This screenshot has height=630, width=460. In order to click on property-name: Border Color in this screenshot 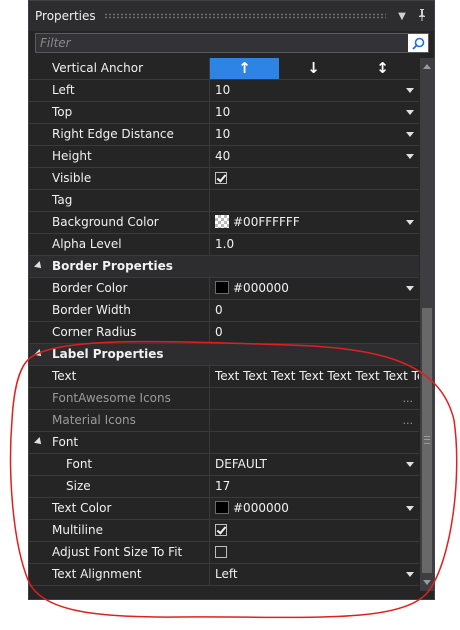, I will do `click(128, 288)`.